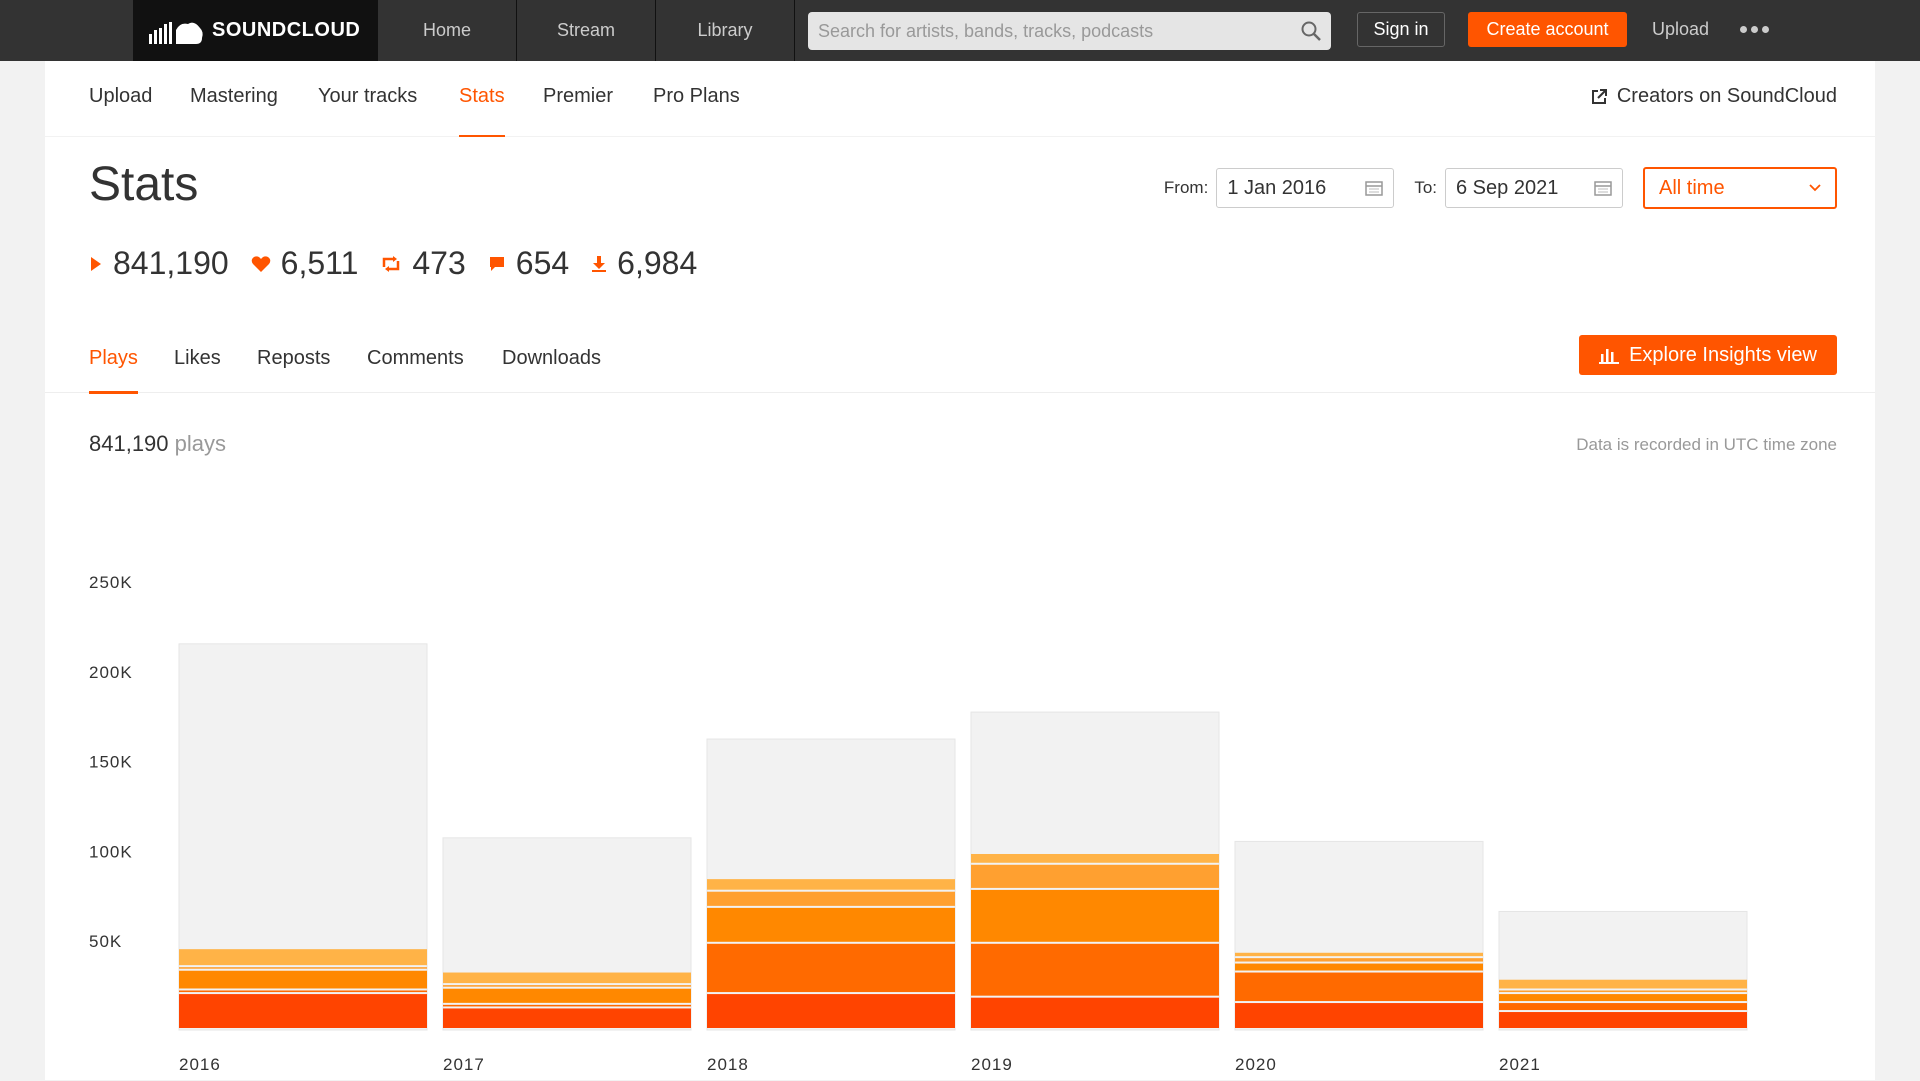  Describe the element at coordinates (129, 443) in the screenshot. I see `plays-total-value: 841,190` at that location.